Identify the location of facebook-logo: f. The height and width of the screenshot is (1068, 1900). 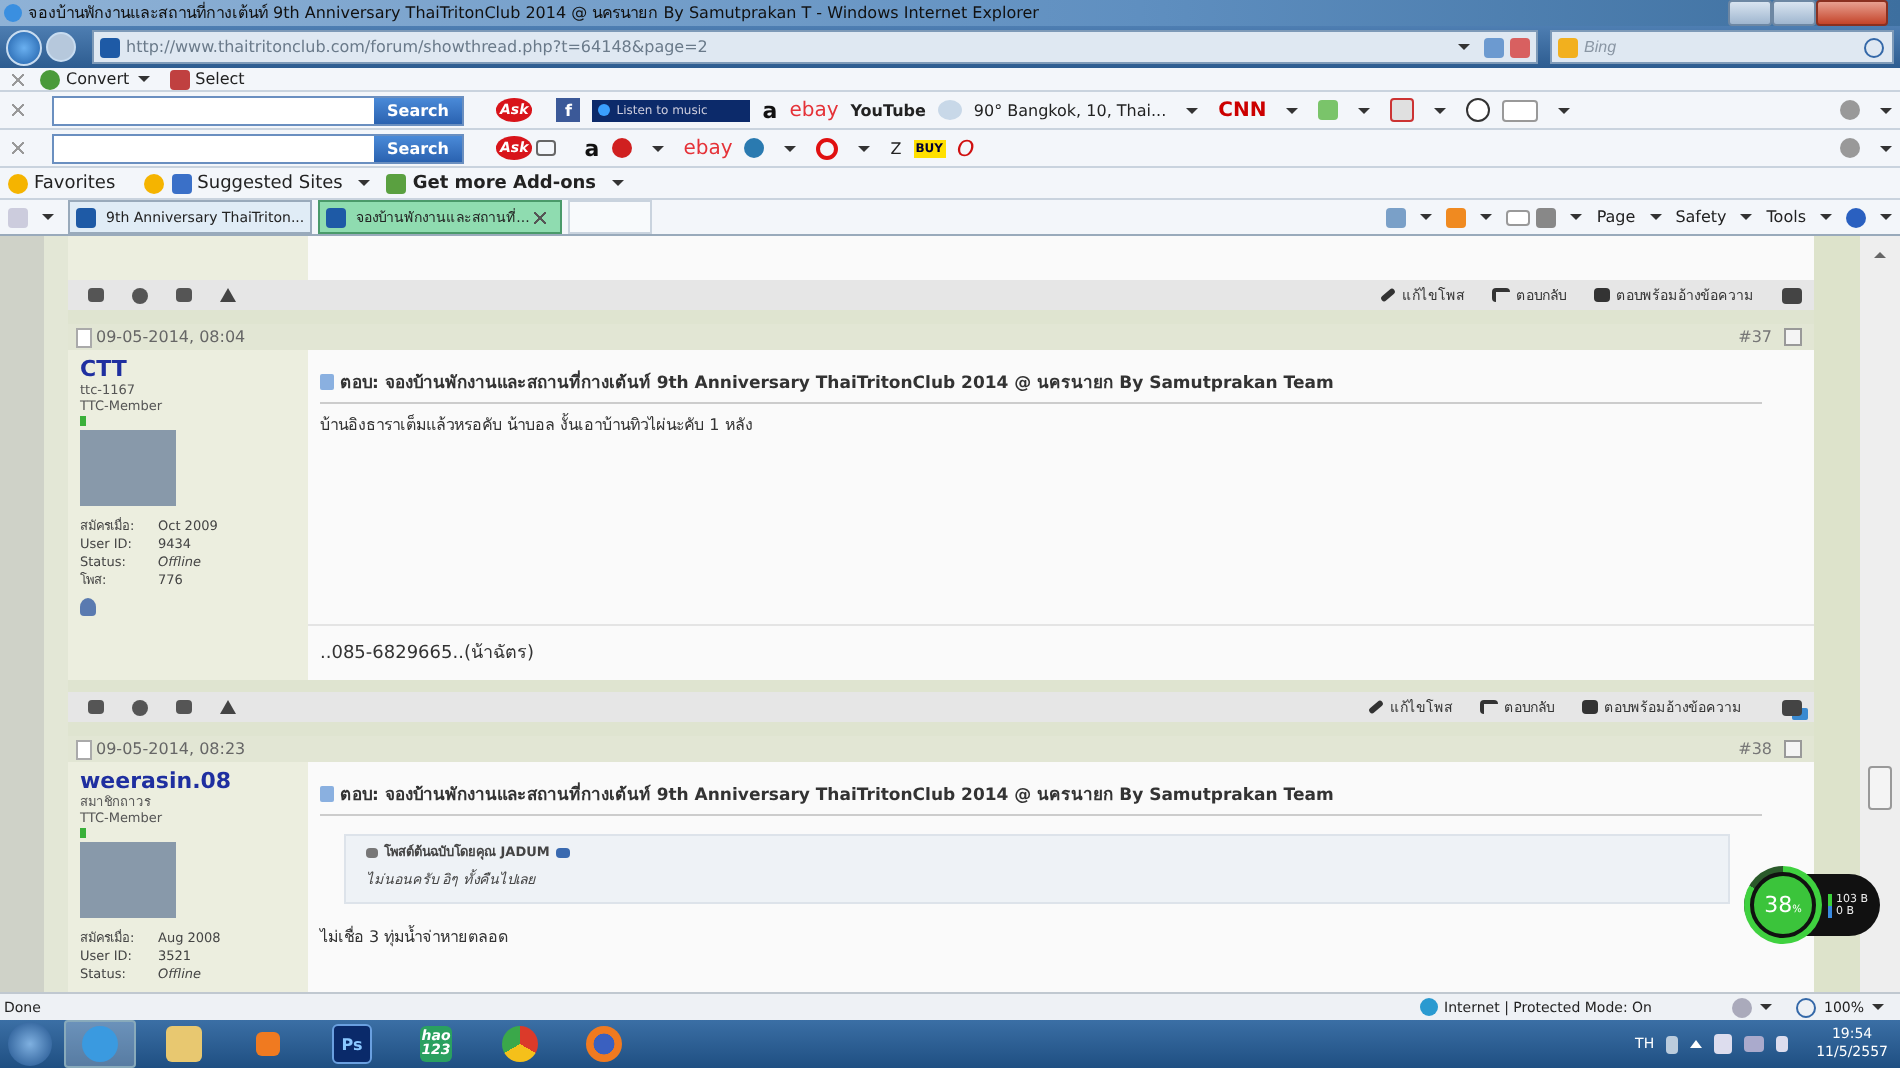
(568, 110).